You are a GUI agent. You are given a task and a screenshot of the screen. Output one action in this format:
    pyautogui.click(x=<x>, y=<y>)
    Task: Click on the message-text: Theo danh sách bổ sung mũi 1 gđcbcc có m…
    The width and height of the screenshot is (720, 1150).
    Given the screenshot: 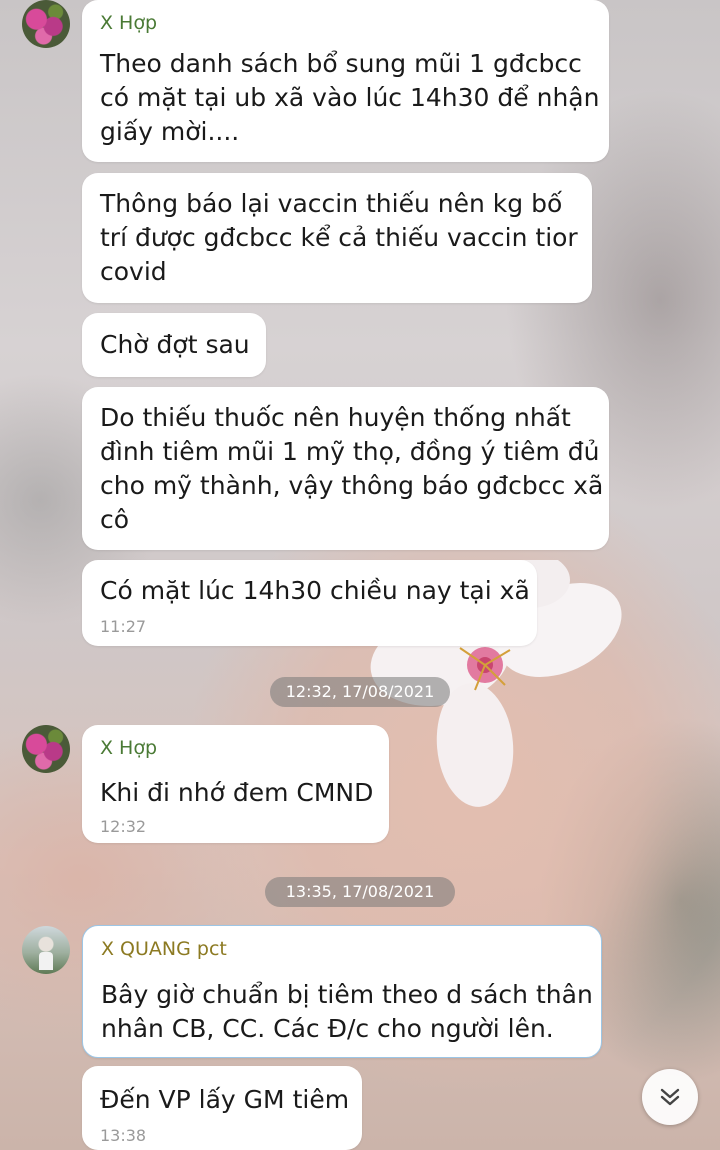 What is the action you would take?
    pyautogui.click(x=350, y=97)
    